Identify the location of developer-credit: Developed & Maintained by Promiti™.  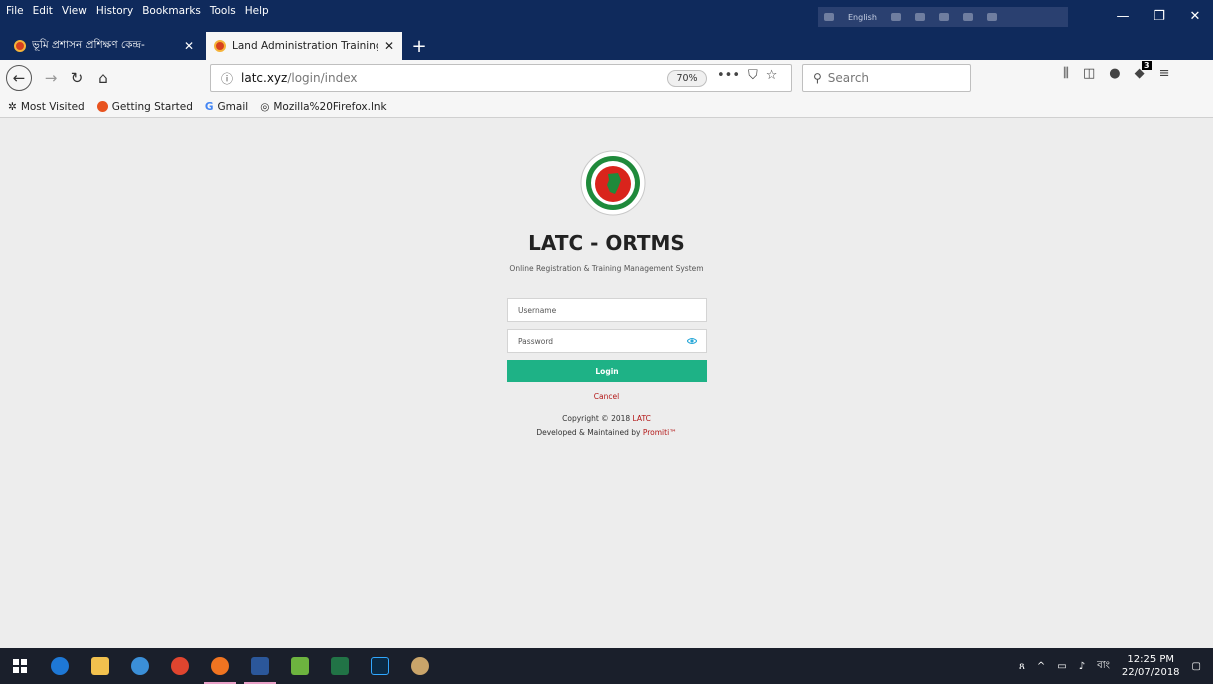
(606, 432).